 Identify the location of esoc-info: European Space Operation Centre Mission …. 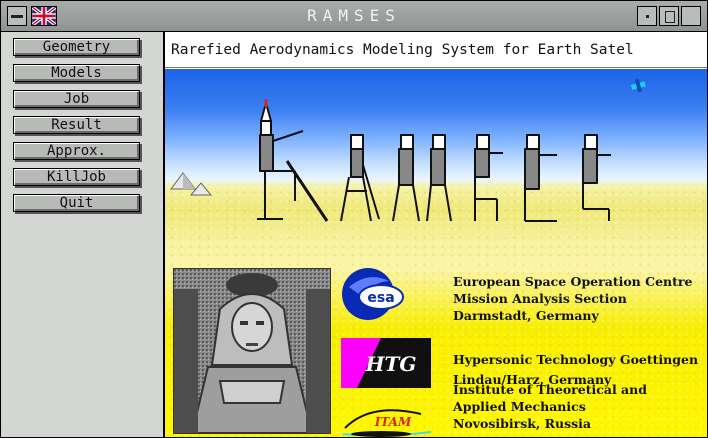
(572, 298).